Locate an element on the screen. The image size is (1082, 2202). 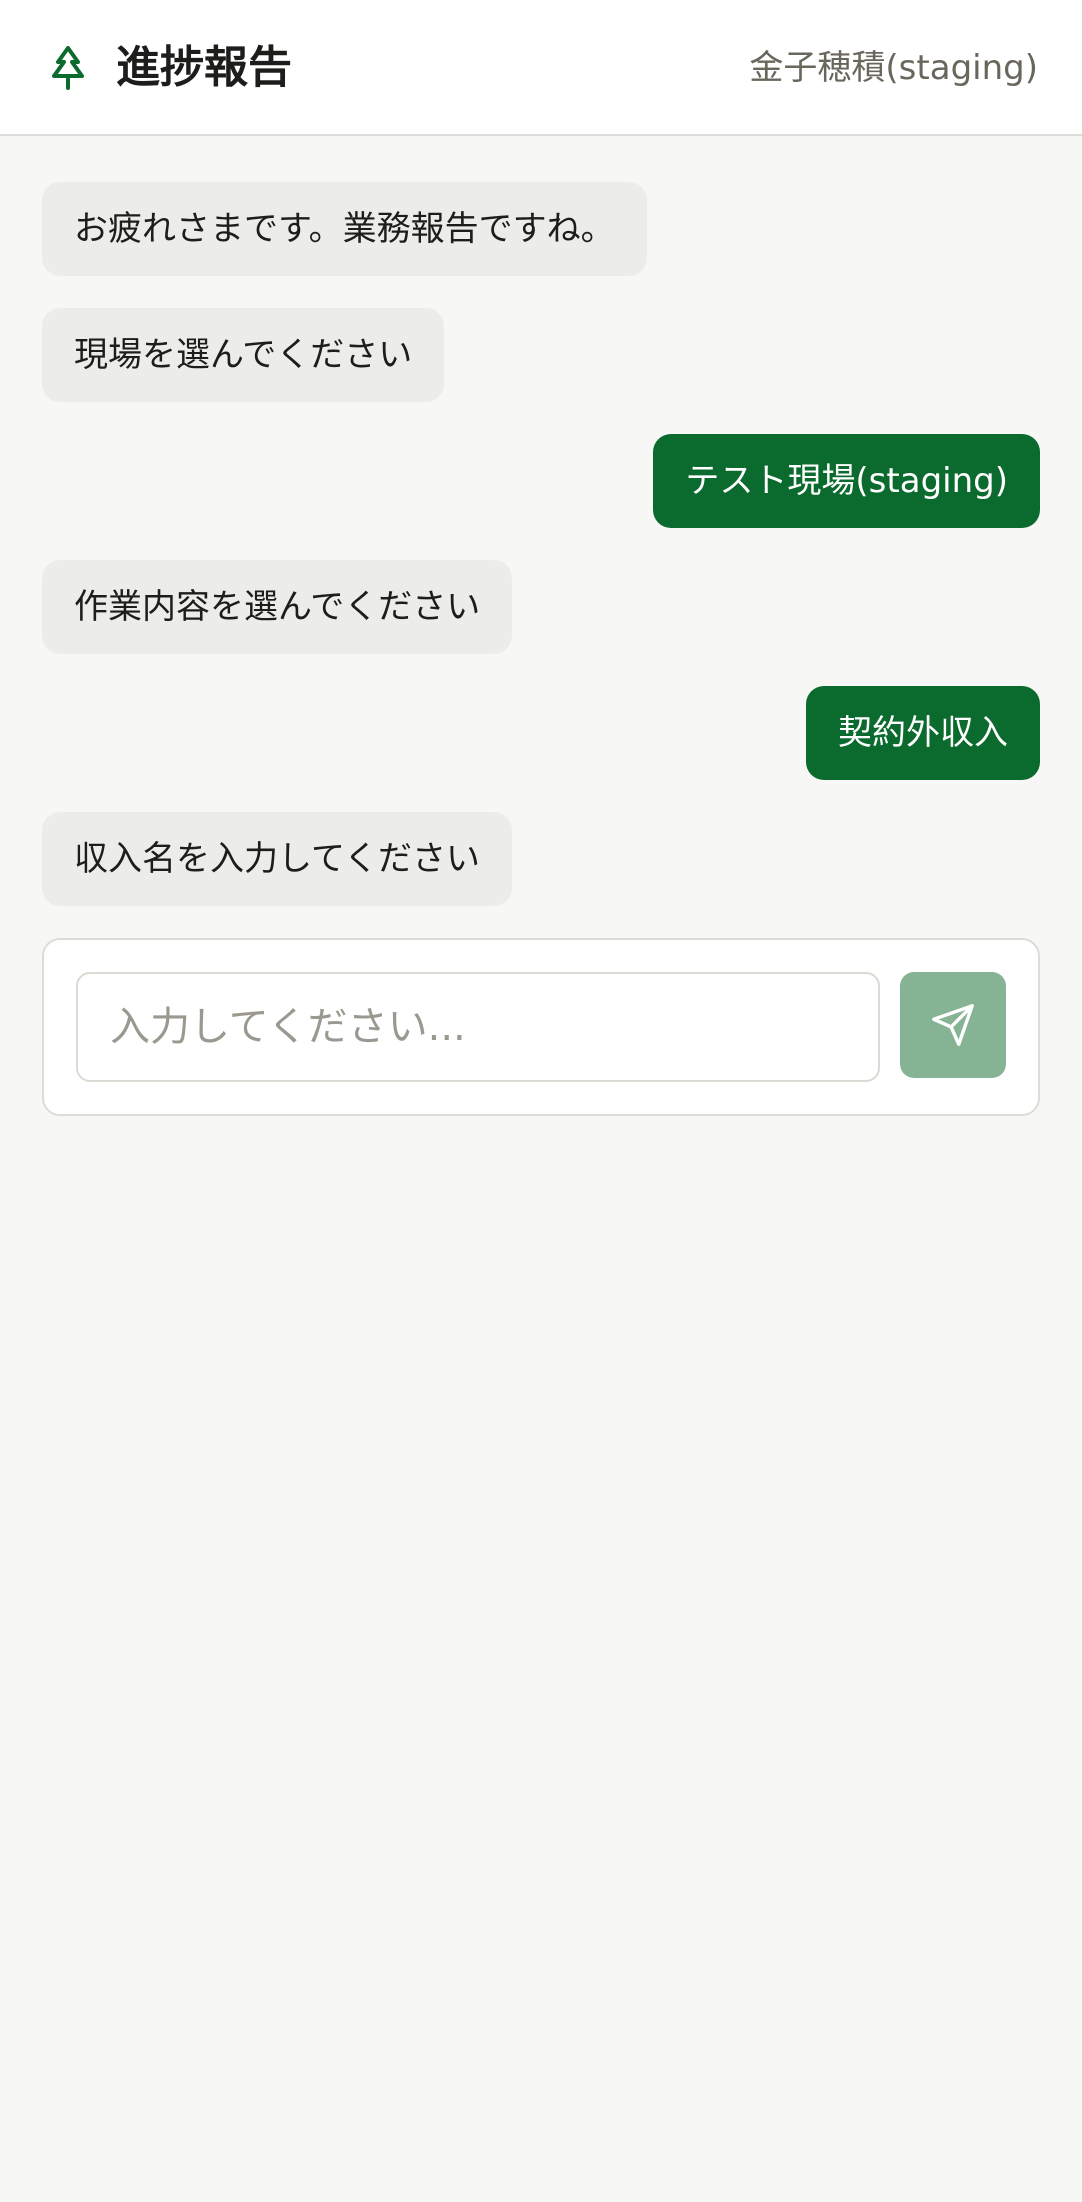
user-name: 金子穂積(staging) is located at coordinates (893, 68).